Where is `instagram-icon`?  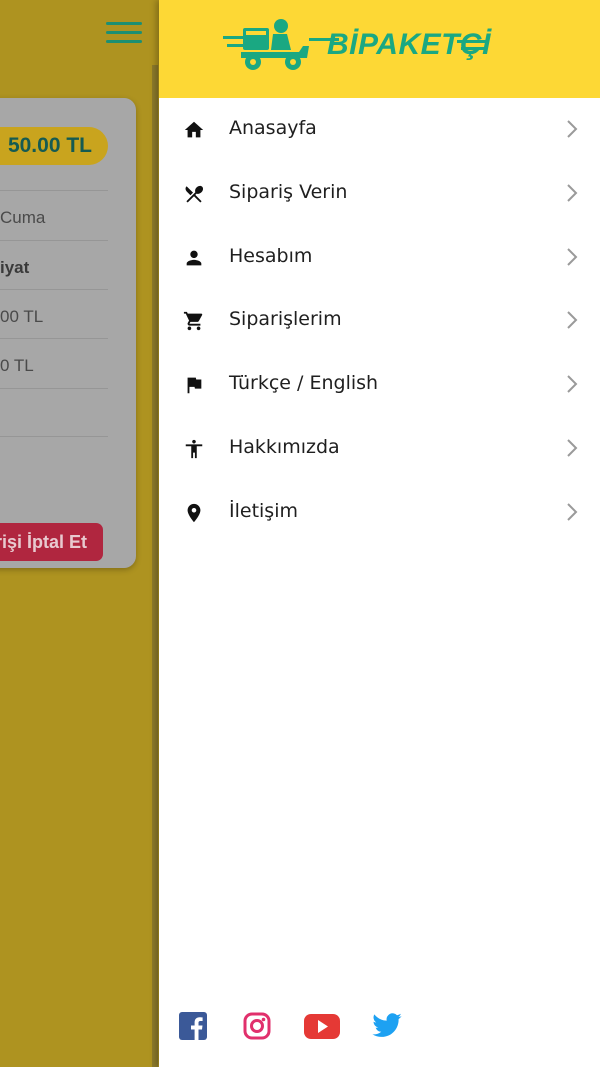
instagram-icon is located at coordinates (257, 1026).